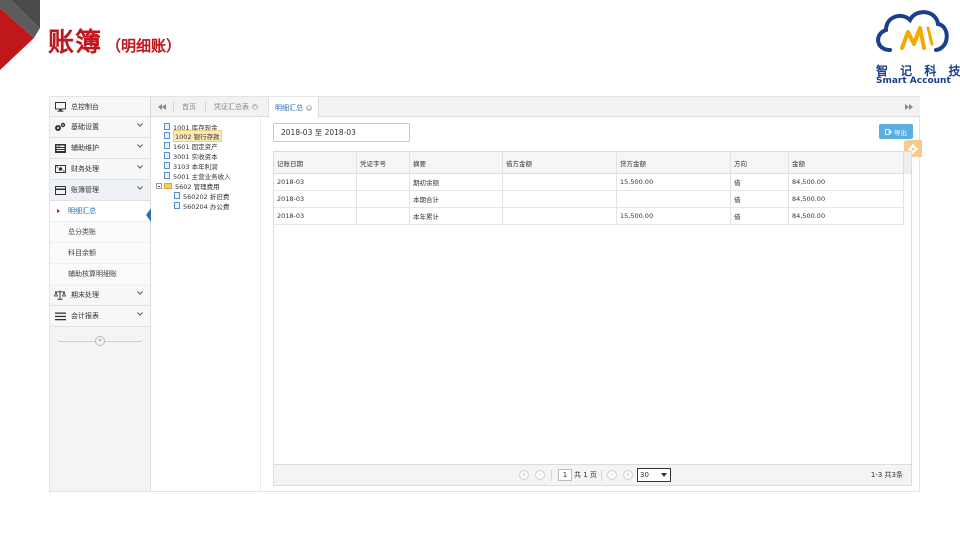  I want to click on tab-home: 首页, so click(189, 107).